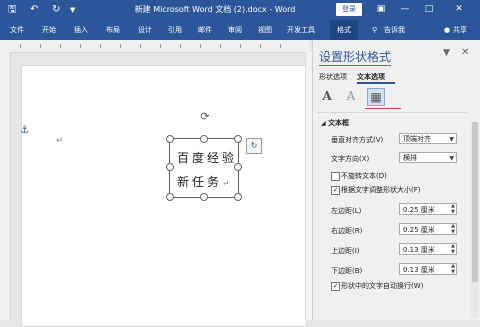 The width and height of the screenshot is (480, 327). What do you see at coordinates (410, 158) in the screenshot?
I see `text-direction-value: 横排` at bounding box center [410, 158].